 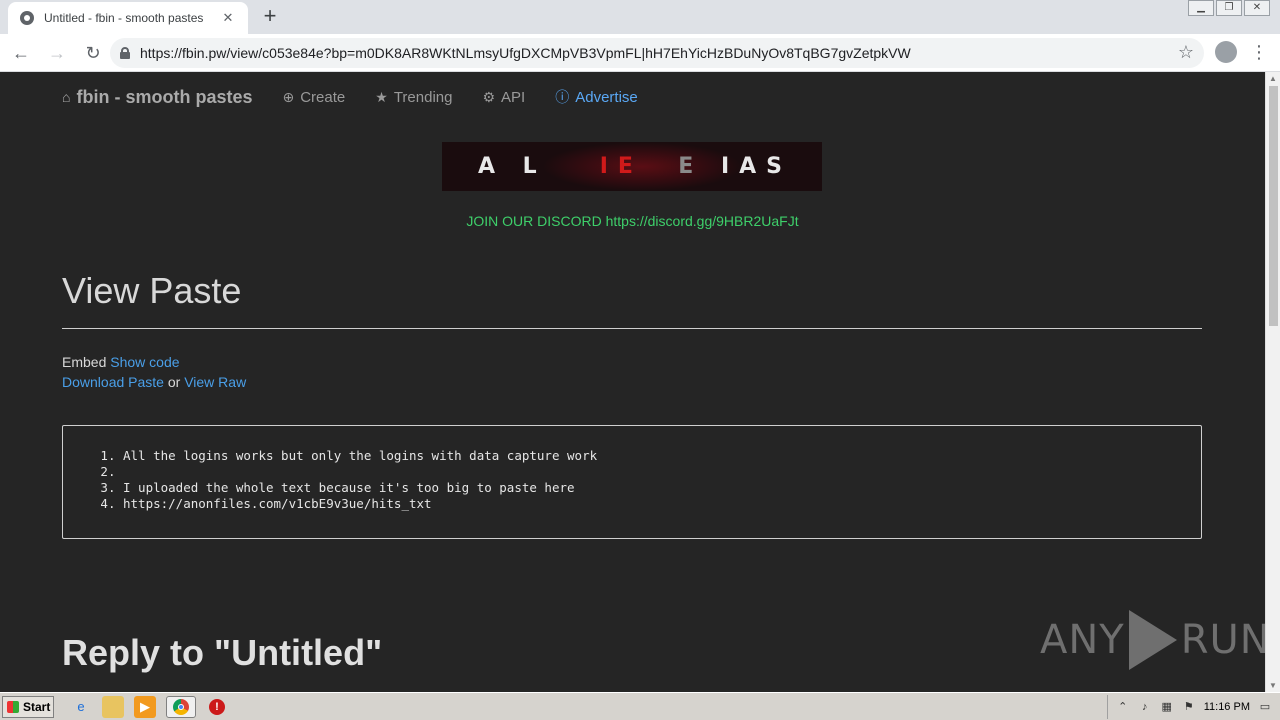 What do you see at coordinates (1123, 707) in the screenshot?
I see `tray-expand-icon: ⌃` at bounding box center [1123, 707].